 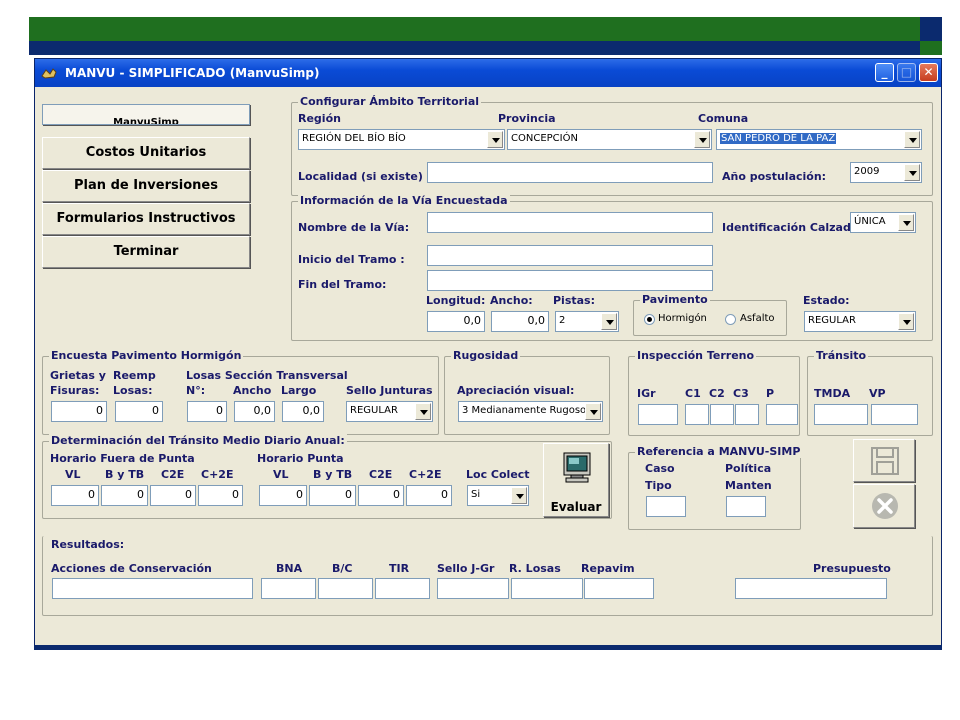 I want to click on maximize-button: □, so click(x=906, y=72).